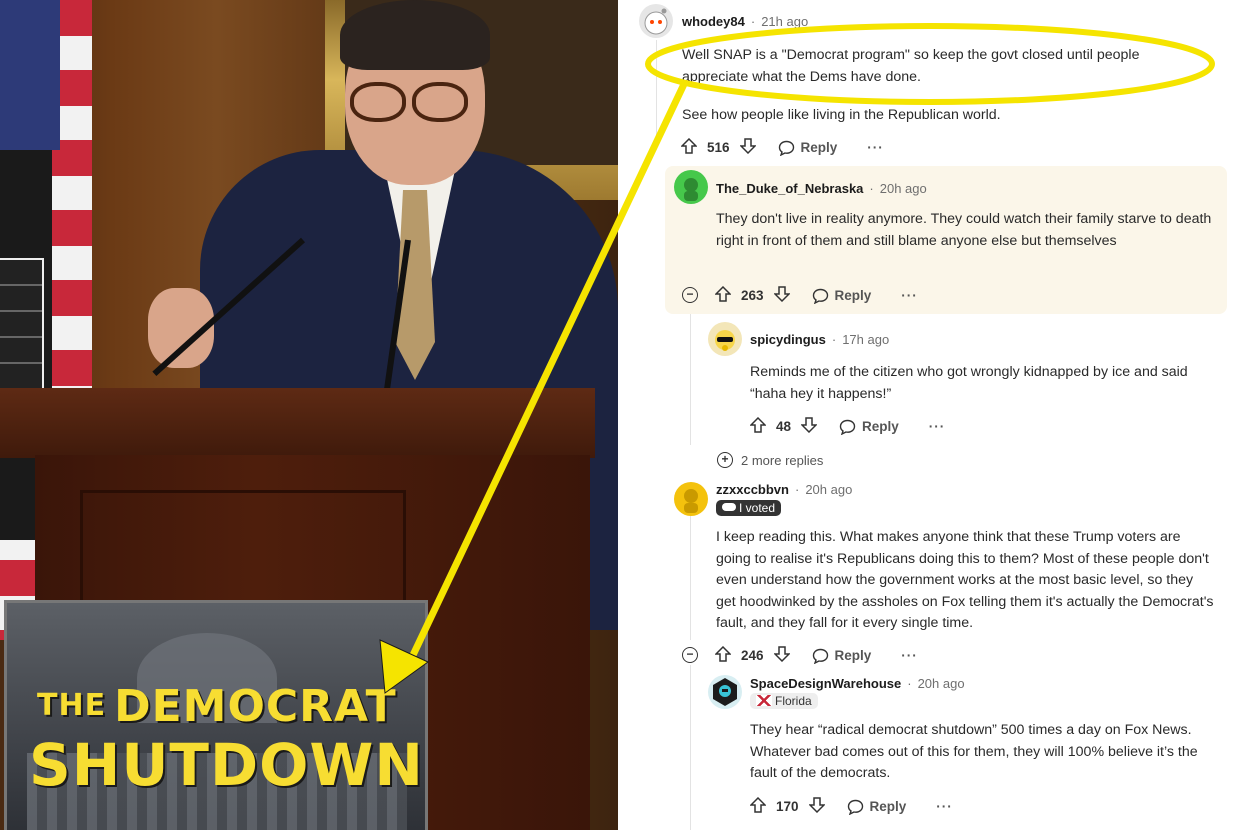  I want to click on comment-header: SpaceDesignWarehouse · 20h ago, so click(857, 683).